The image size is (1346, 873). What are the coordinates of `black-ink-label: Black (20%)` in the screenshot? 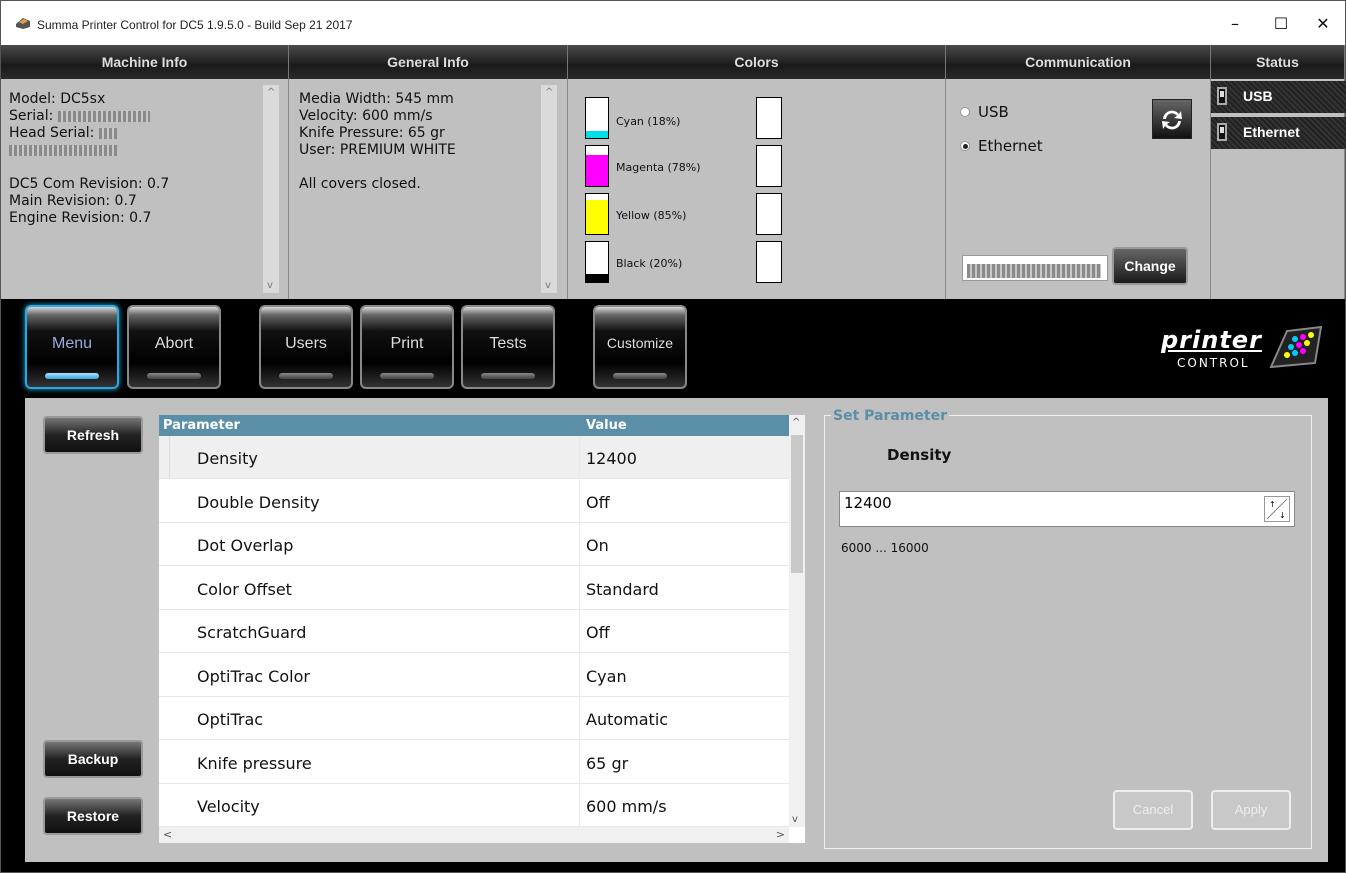 It's located at (649, 263).